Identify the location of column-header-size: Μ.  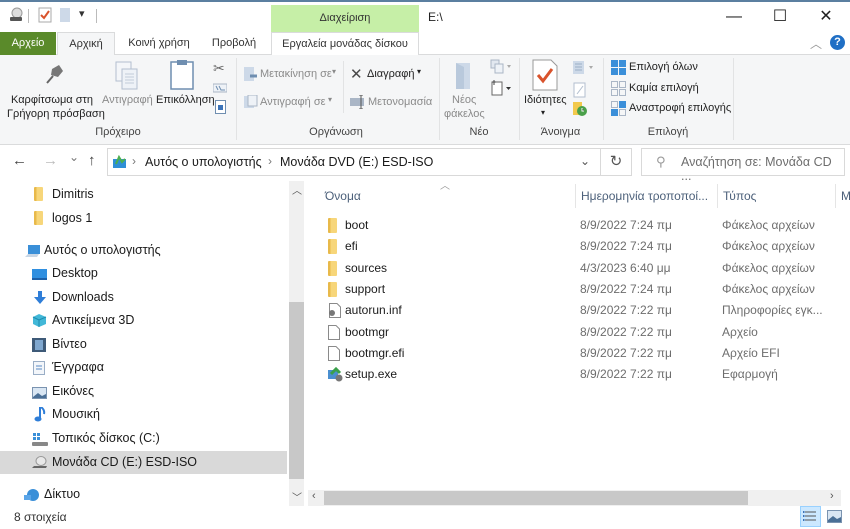
(845, 196).